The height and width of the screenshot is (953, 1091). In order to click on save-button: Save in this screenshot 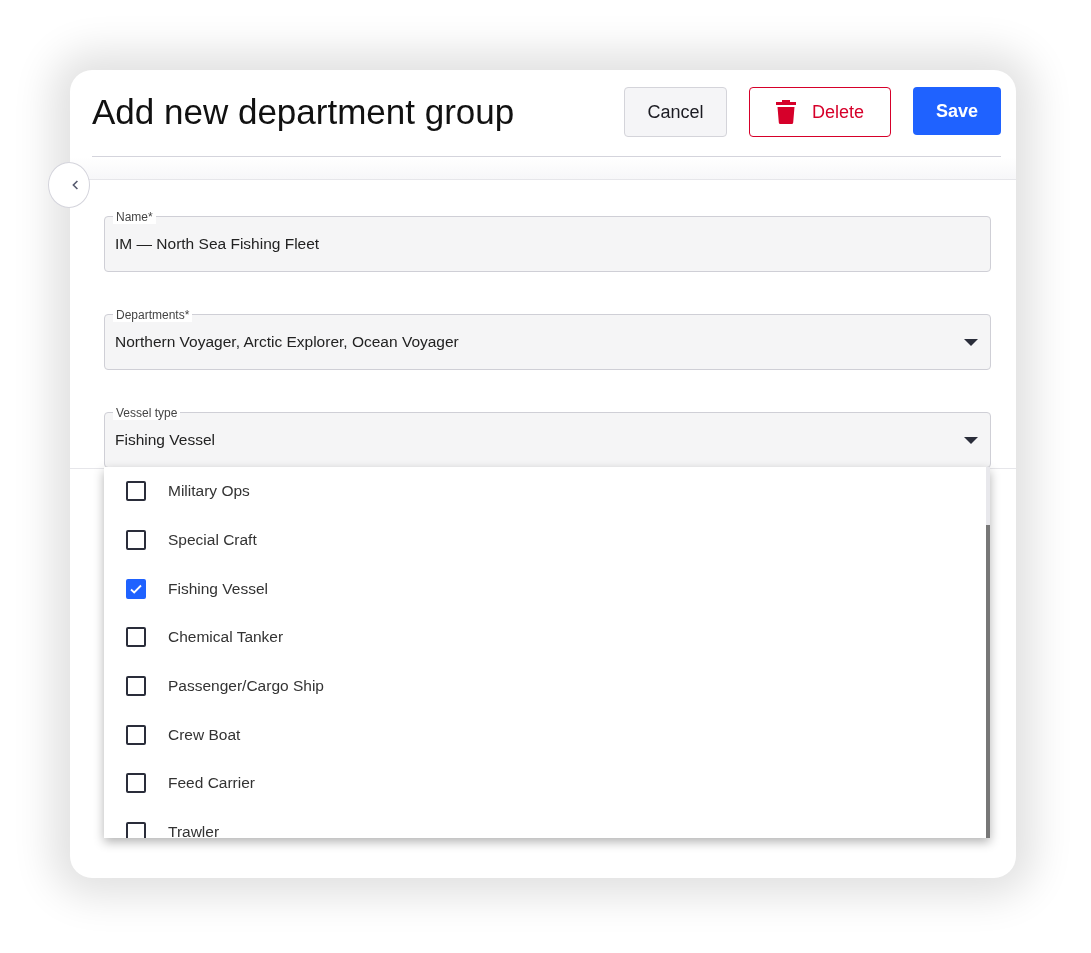, I will do `click(957, 111)`.